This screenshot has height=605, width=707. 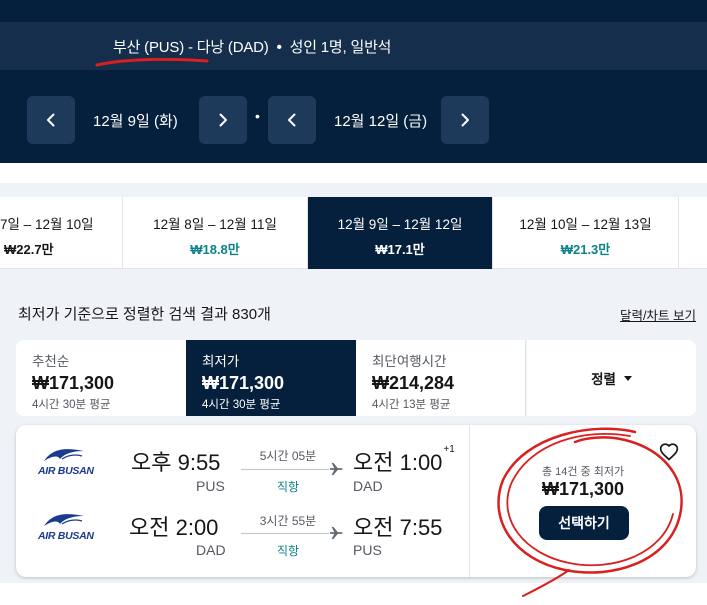 What do you see at coordinates (340, 47) in the screenshot?
I see `passenger-label: 성인 1명, 일반석` at bounding box center [340, 47].